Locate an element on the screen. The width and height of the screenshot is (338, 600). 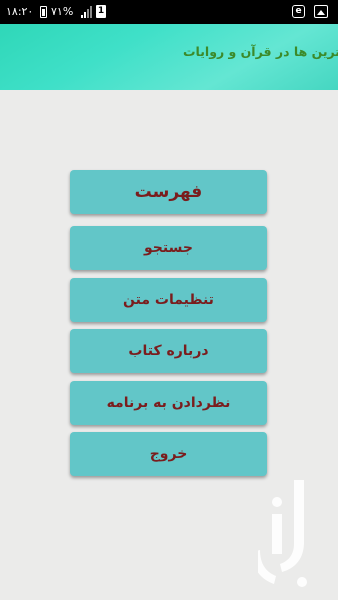
bazaar-logo-icon is located at coordinates (282, 533).